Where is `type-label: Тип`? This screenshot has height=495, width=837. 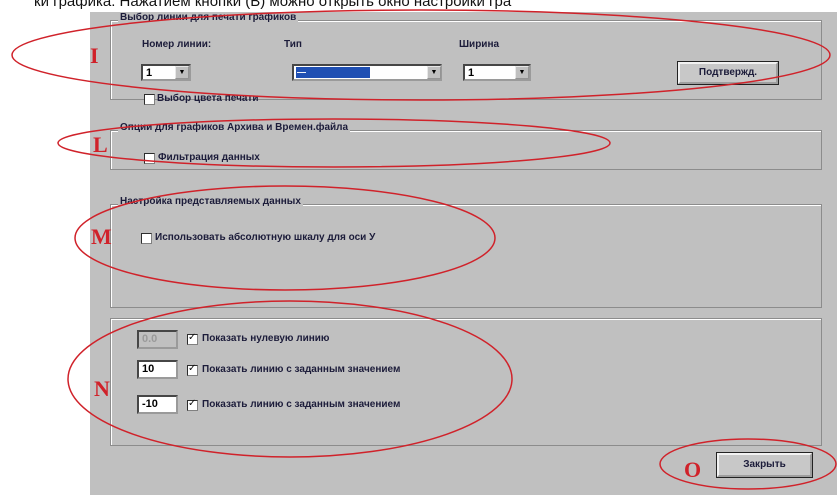 type-label: Тип is located at coordinates (293, 44).